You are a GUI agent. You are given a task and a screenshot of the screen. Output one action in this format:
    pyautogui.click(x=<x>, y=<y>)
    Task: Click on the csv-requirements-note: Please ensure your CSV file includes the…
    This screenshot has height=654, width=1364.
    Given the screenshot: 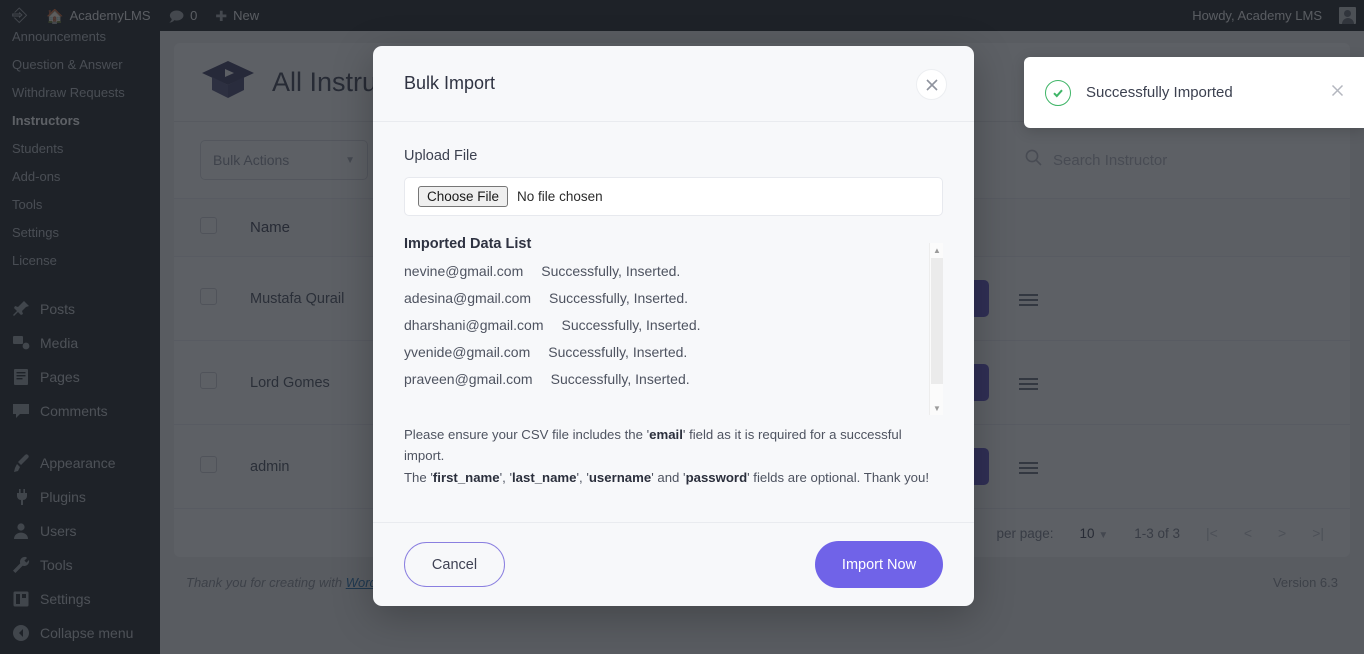 What is the action you would take?
    pyautogui.click(x=673, y=456)
    